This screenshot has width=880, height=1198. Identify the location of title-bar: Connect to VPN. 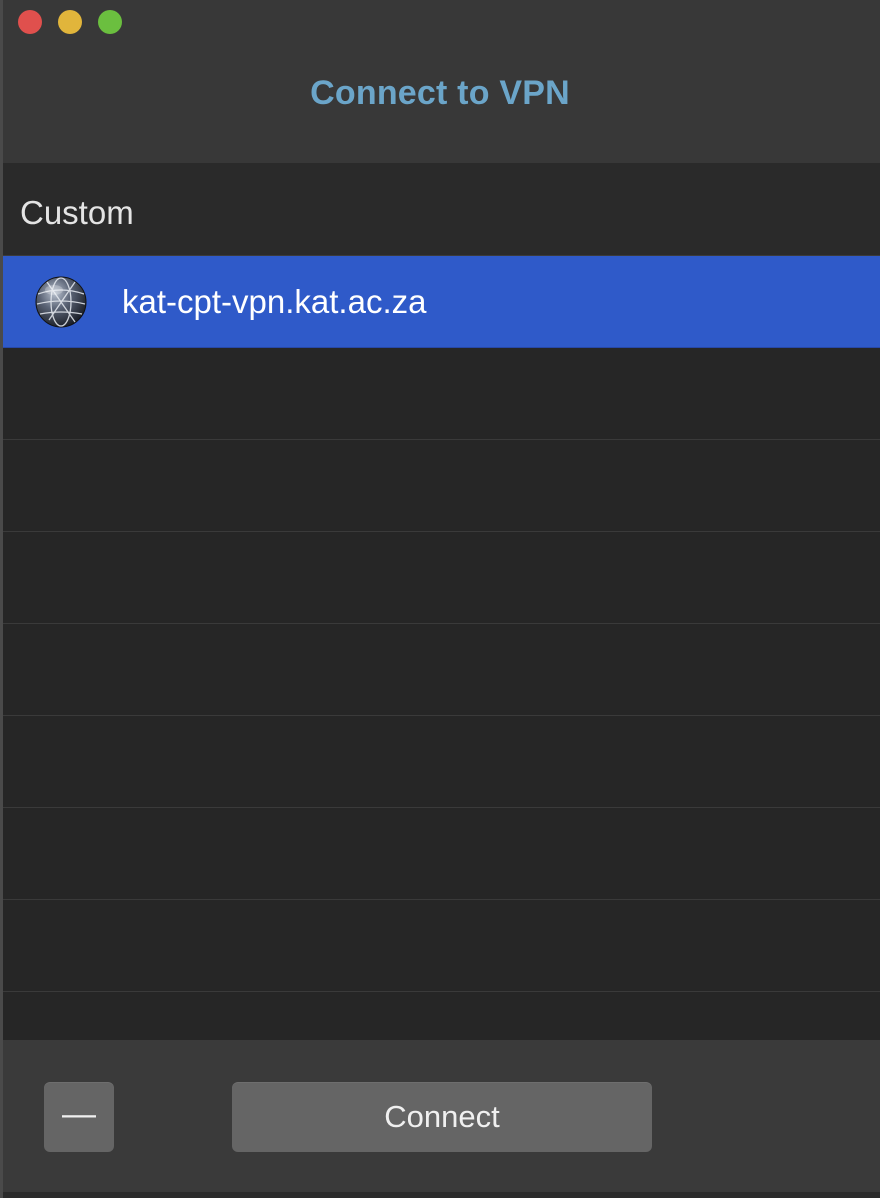
(440, 81).